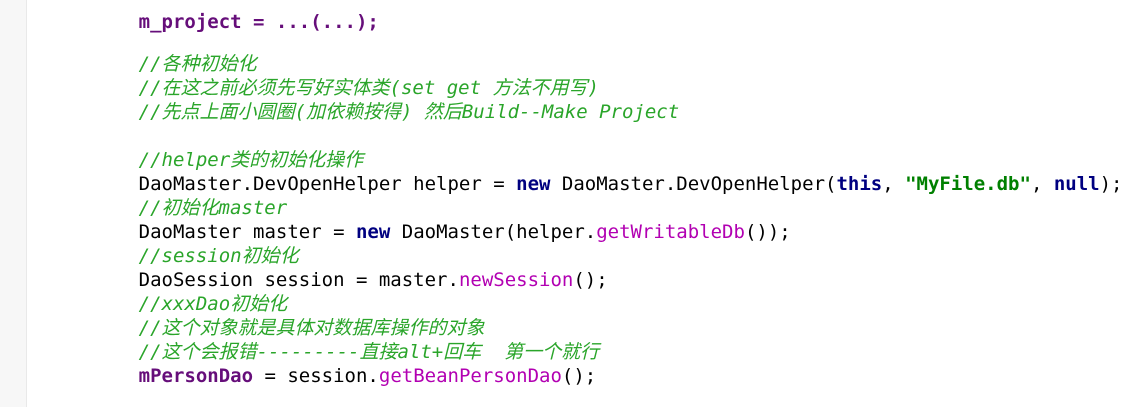 Image resolution: width=1136 pixels, height=407 pixels. Describe the element at coordinates (333, 363) in the screenshot. I see `code-line-dao: mPersonDao = session.getBeanPersonDao();` at that location.